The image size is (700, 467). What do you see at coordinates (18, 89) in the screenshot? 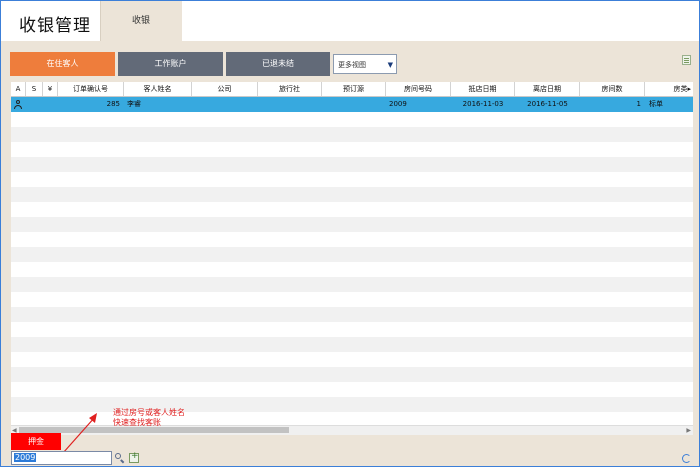
I see `col-a: A` at bounding box center [18, 89].